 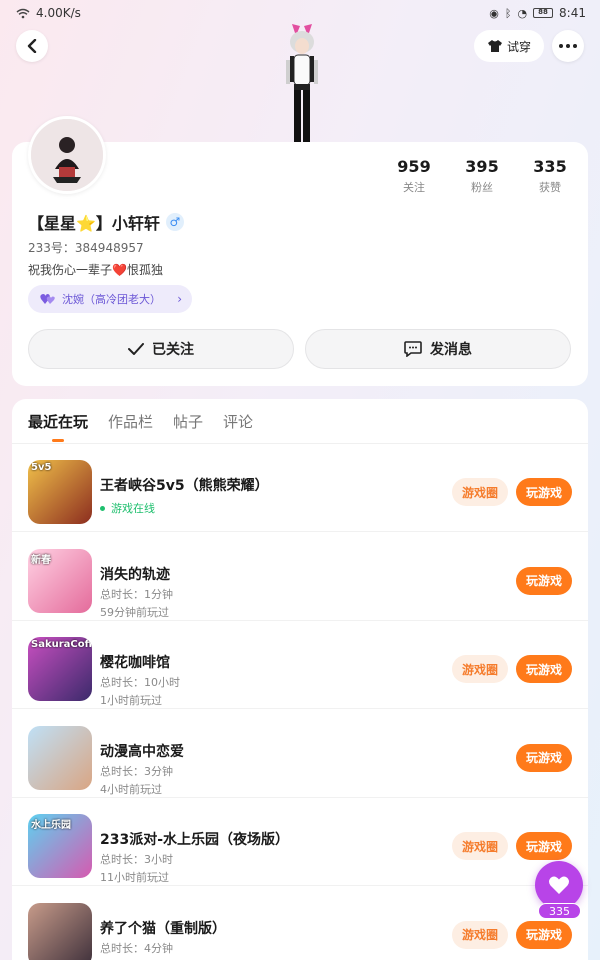 I want to click on like-fab-button, so click(x=559, y=885).